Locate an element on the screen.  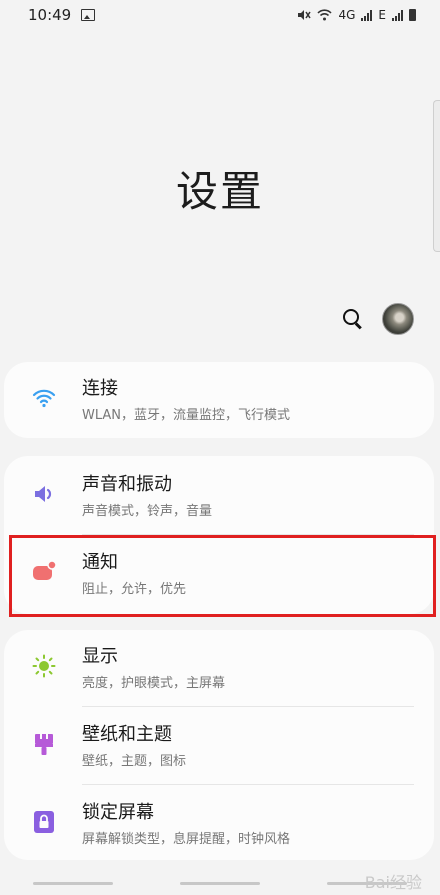
page-title: 设置 is located at coordinates (219, 191).